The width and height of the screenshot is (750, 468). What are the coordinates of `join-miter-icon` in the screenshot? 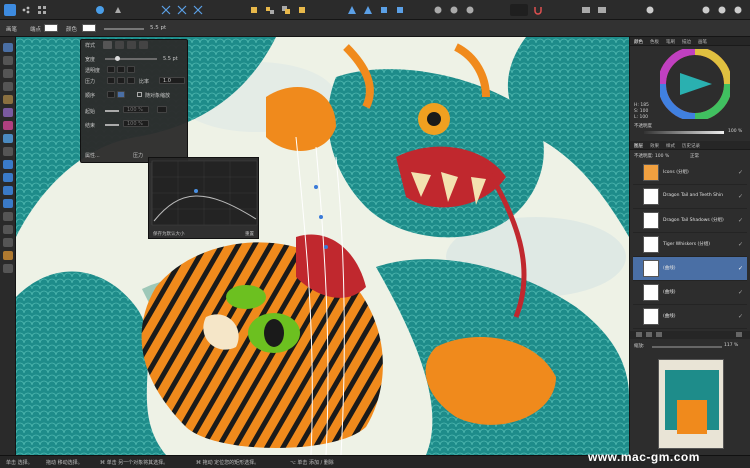 It's located at (111, 80).